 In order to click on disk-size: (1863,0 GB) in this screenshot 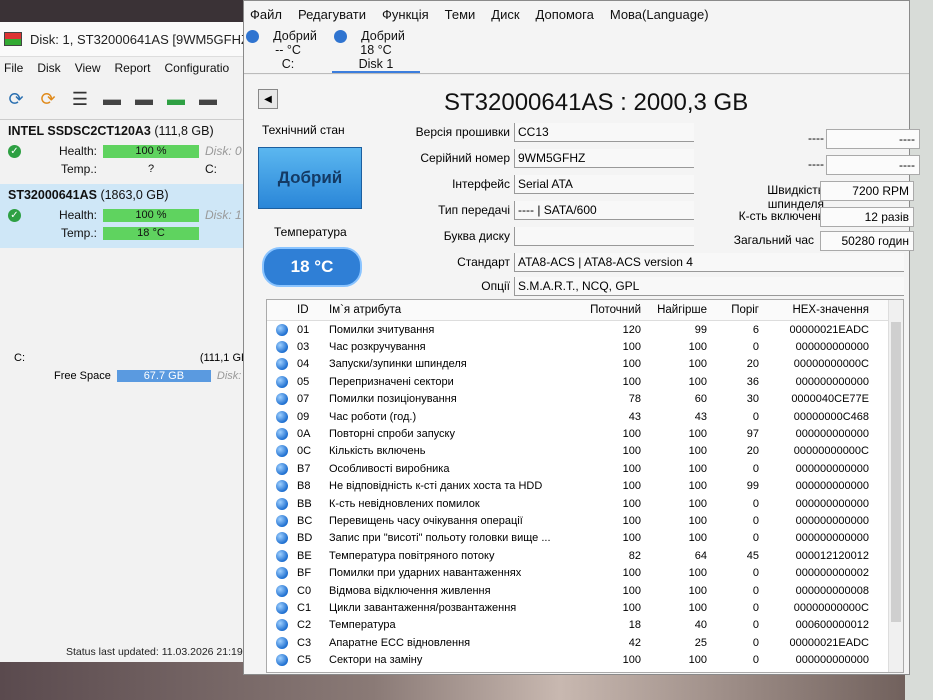, I will do `click(134, 195)`.